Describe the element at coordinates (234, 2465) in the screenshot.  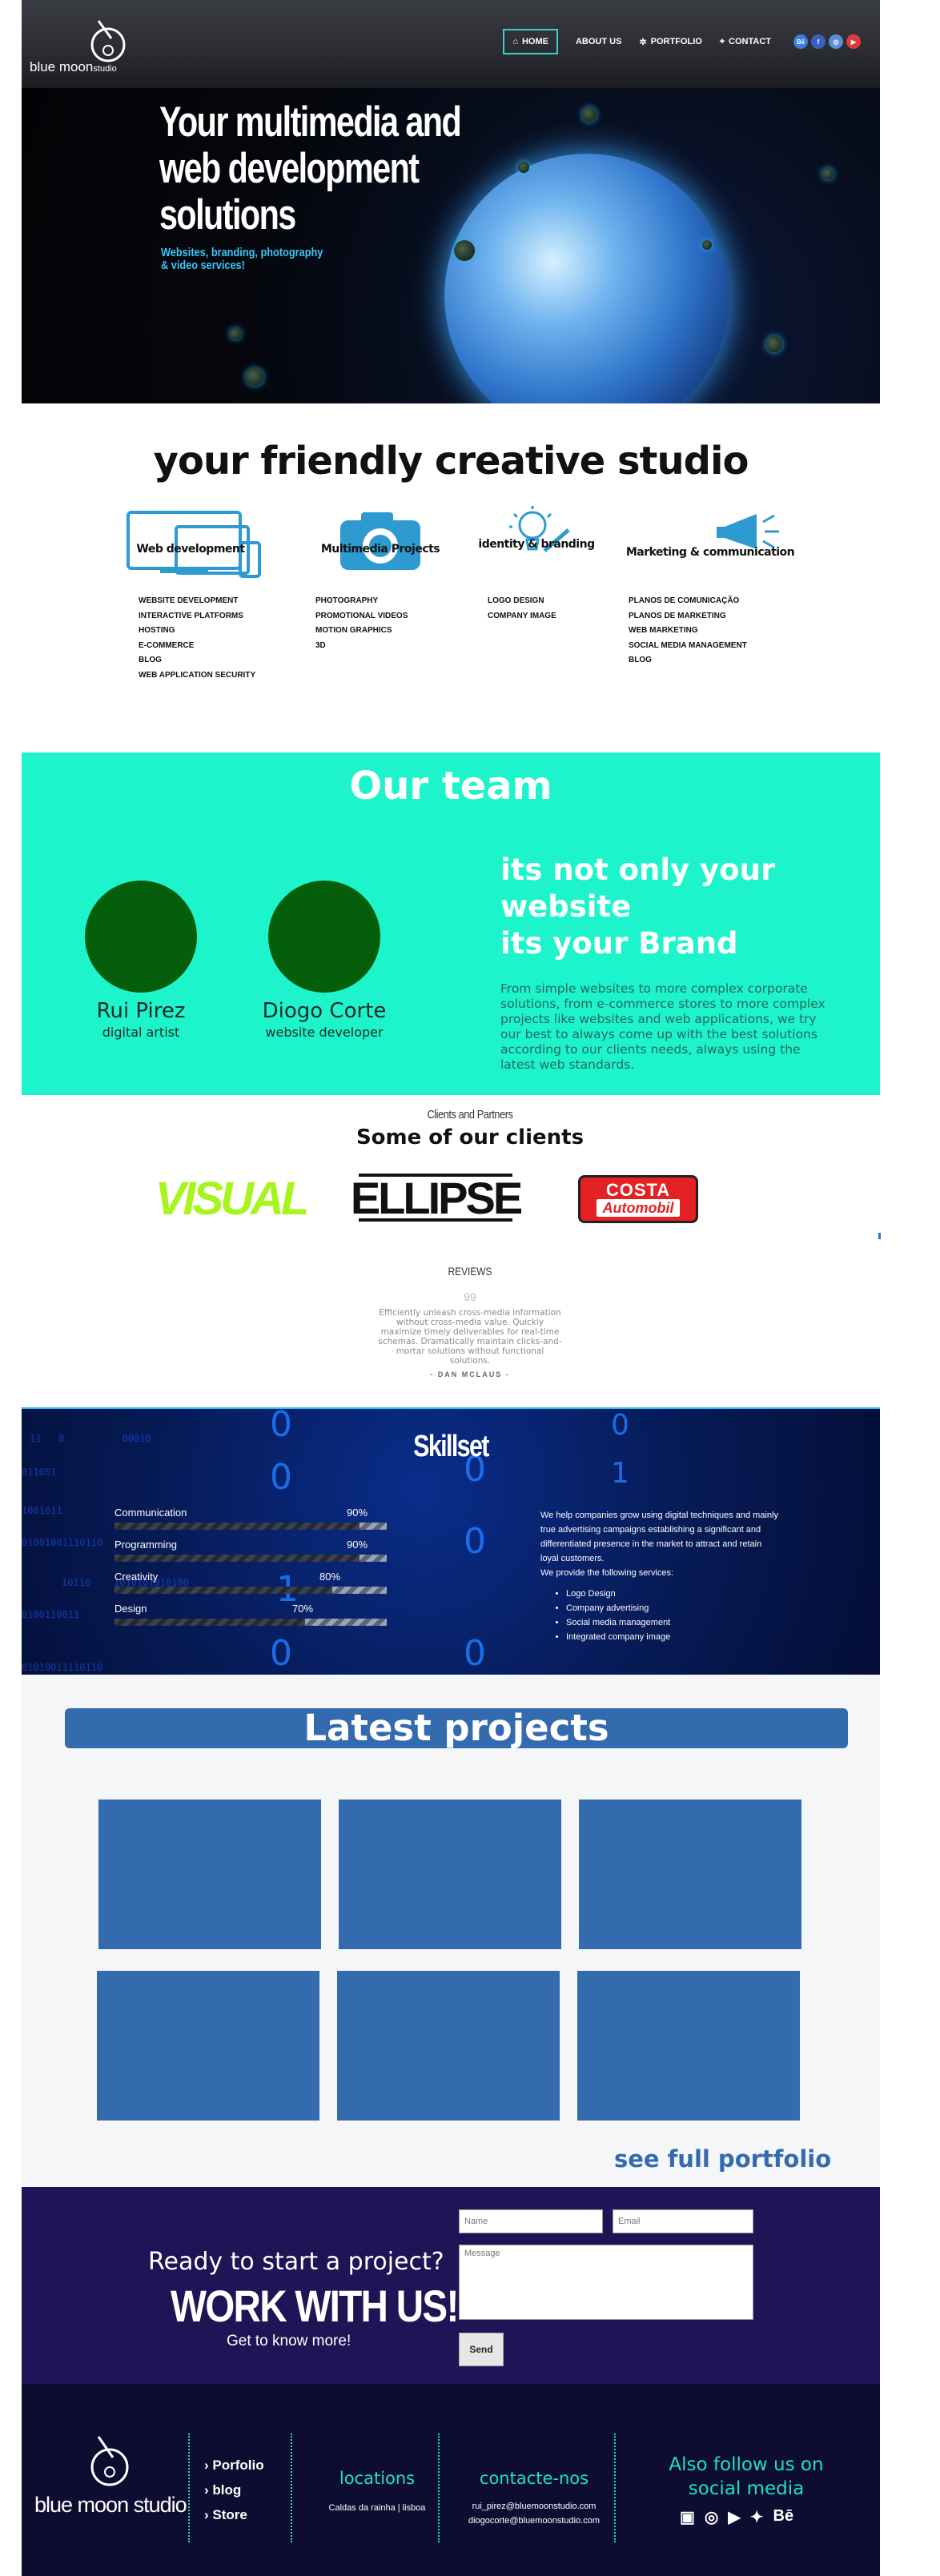
I see `footer-link-portfolio: › Porfolio` at that location.